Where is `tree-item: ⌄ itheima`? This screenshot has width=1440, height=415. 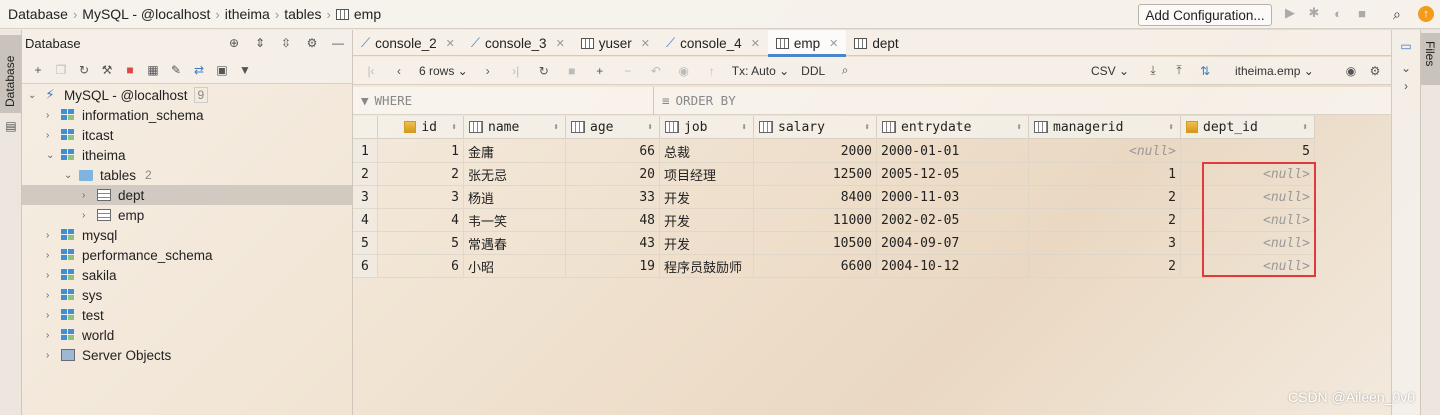 tree-item: ⌄ itheima is located at coordinates (86, 155).